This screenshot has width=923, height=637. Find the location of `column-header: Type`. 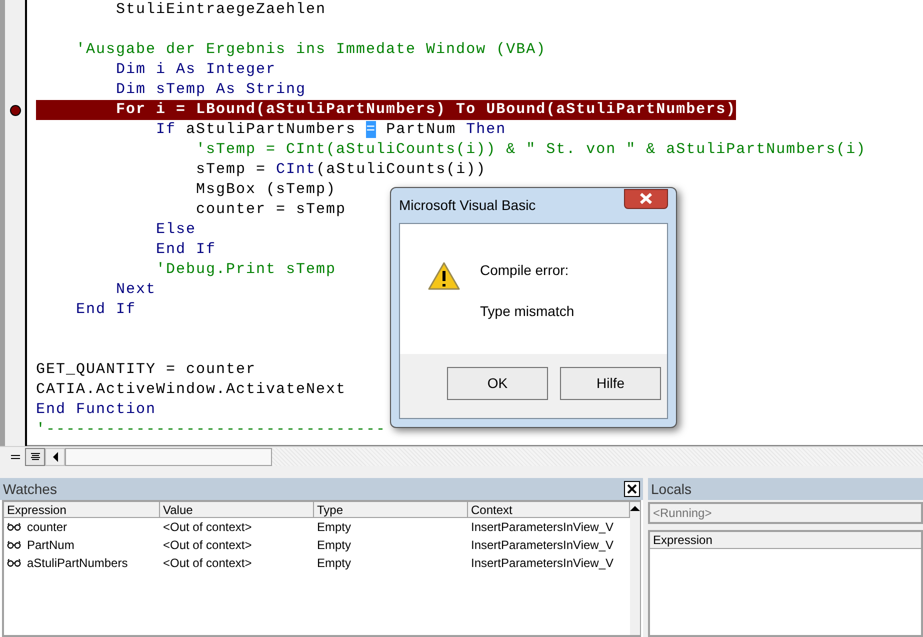

column-header: Type is located at coordinates (391, 510).